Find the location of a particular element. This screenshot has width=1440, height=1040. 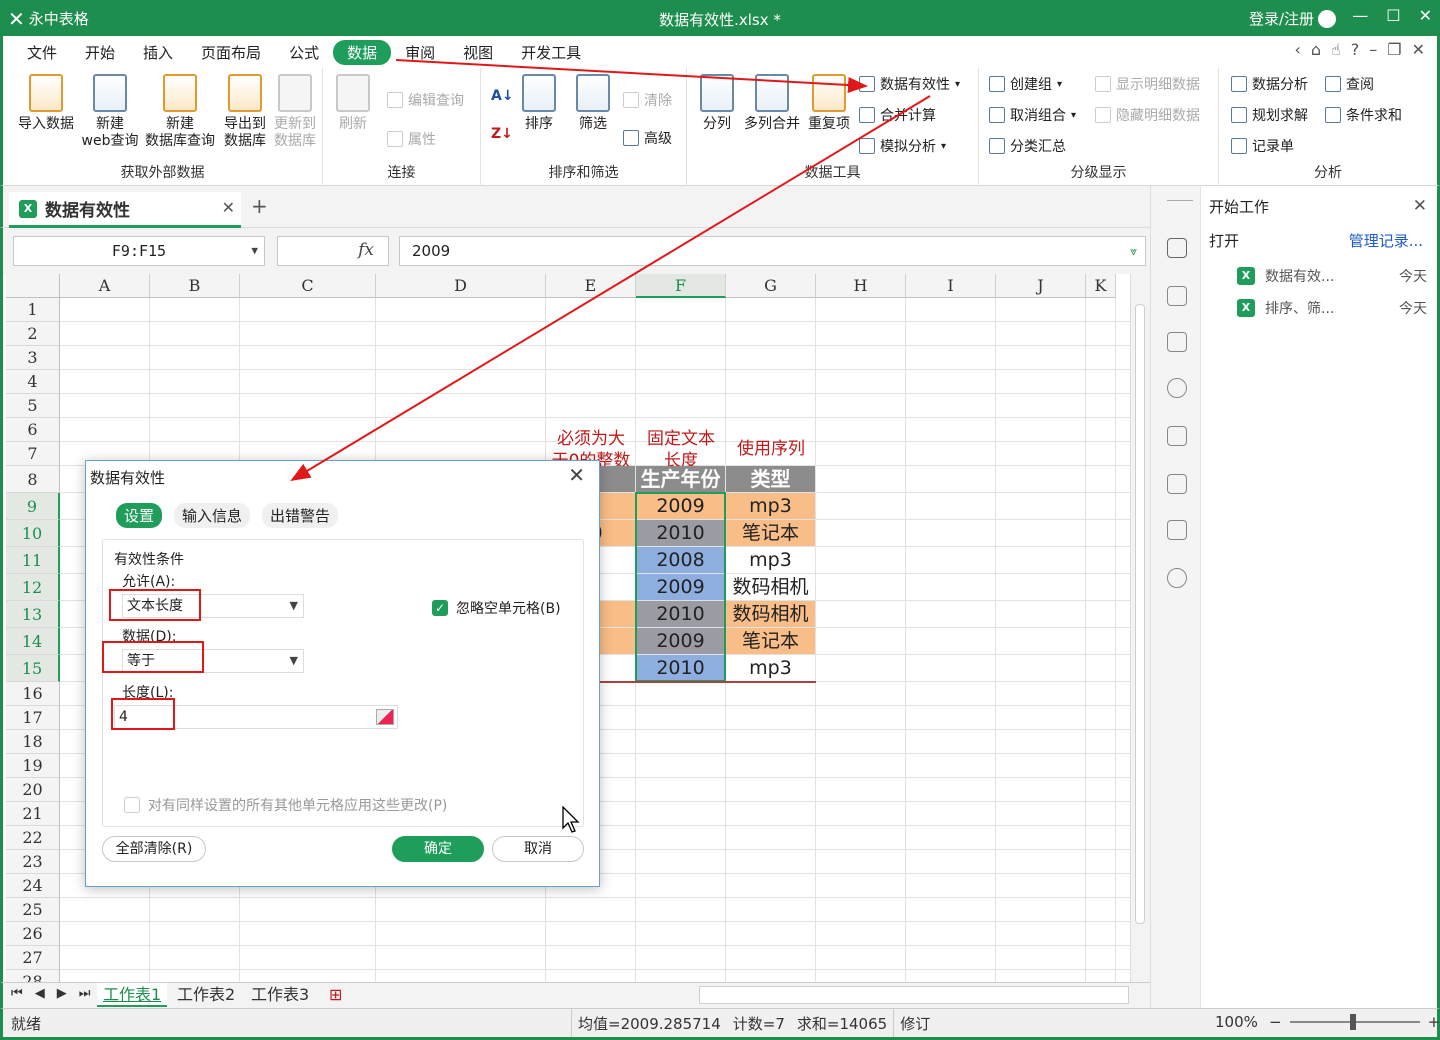

data-analysis-button: 数据分析 is located at coordinates (1269, 84).